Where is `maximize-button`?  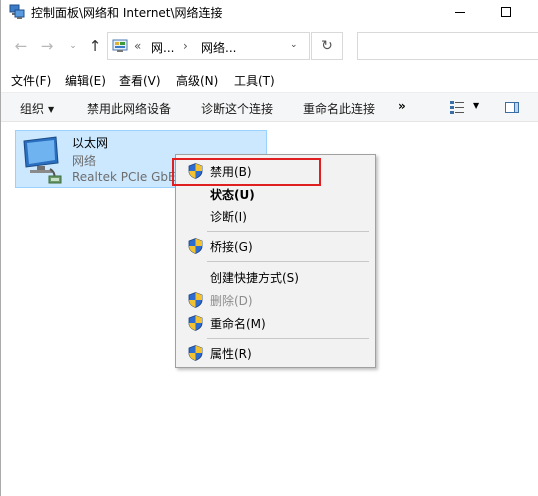
maximize-button is located at coordinates (506, 12).